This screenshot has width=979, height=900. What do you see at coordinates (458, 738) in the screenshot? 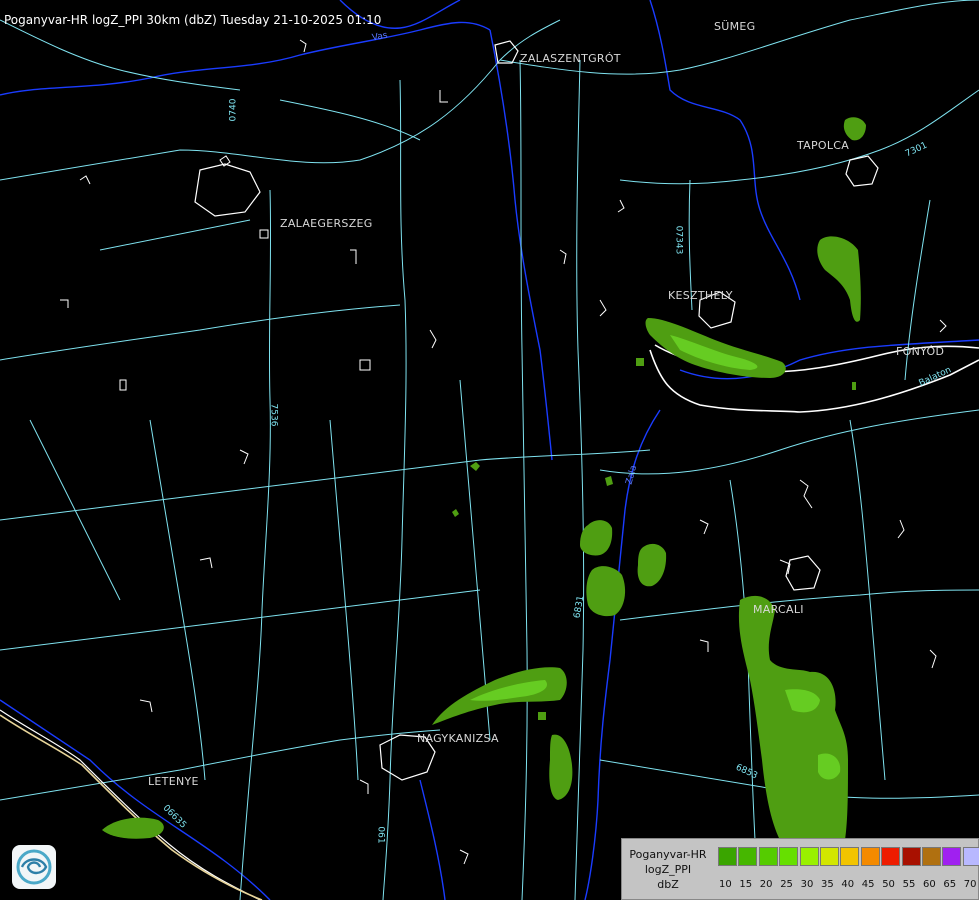
I see `city-label-nagykanizsa: NAGYKANIZSA` at bounding box center [458, 738].